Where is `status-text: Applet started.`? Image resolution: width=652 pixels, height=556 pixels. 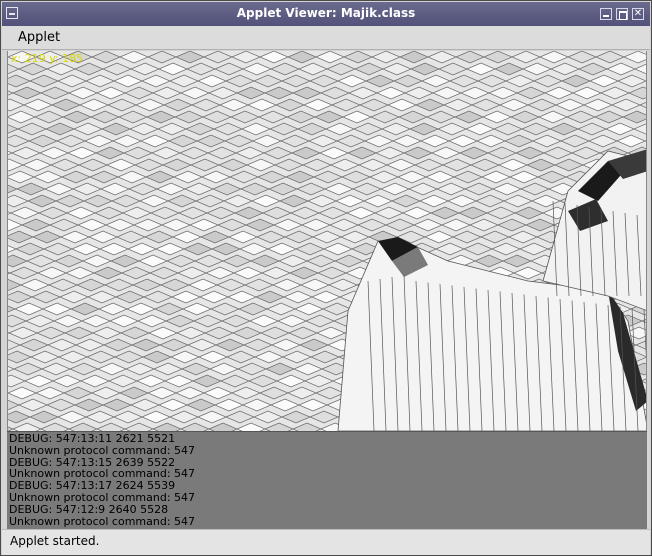
status-text: Applet started. is located at coordinates (55, 541).